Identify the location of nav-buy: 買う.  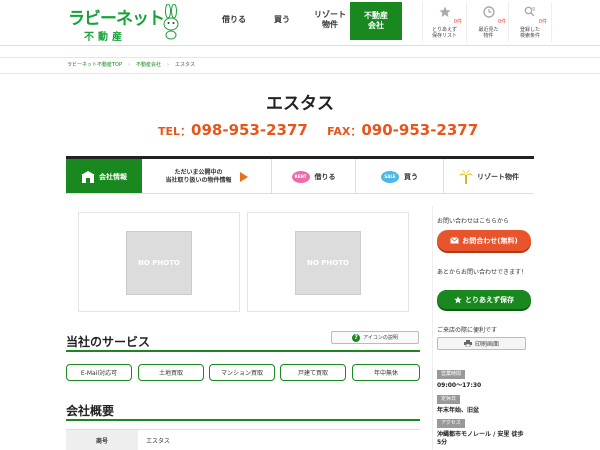
(282, 20).